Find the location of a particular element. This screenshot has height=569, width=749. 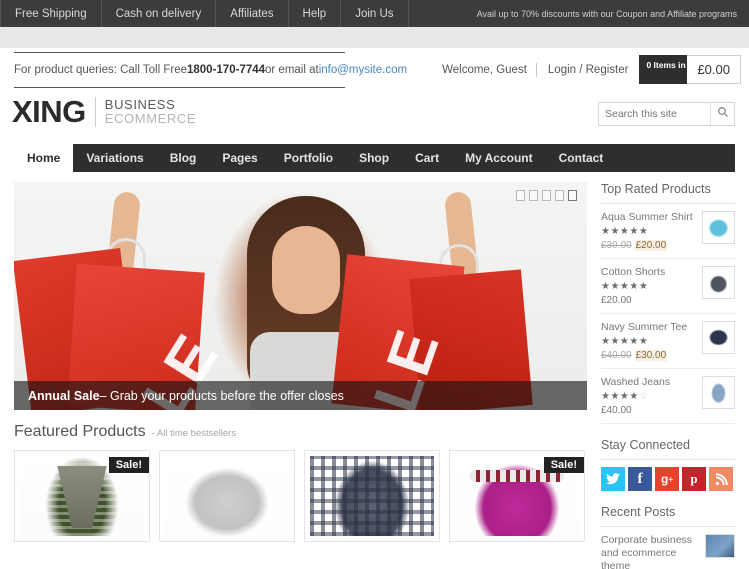

nav-item-blog: Blog is located at coordinates (183, 158).